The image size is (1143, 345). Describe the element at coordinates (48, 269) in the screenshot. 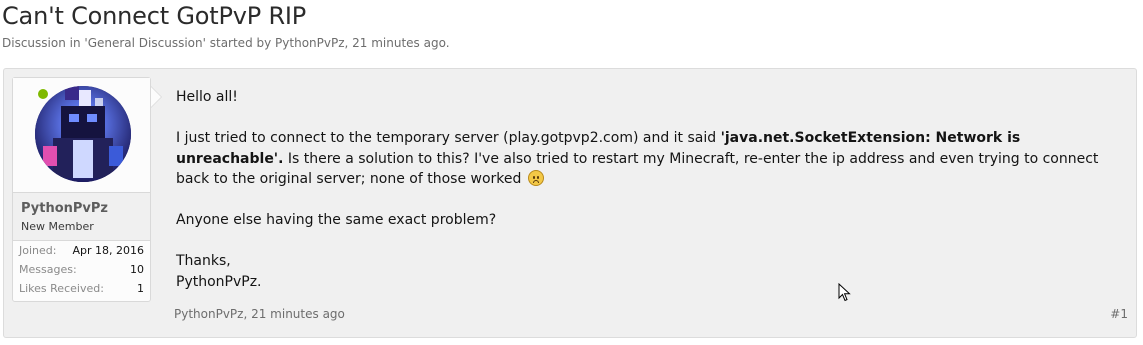

I see `stat-label: Messages:` at that location.